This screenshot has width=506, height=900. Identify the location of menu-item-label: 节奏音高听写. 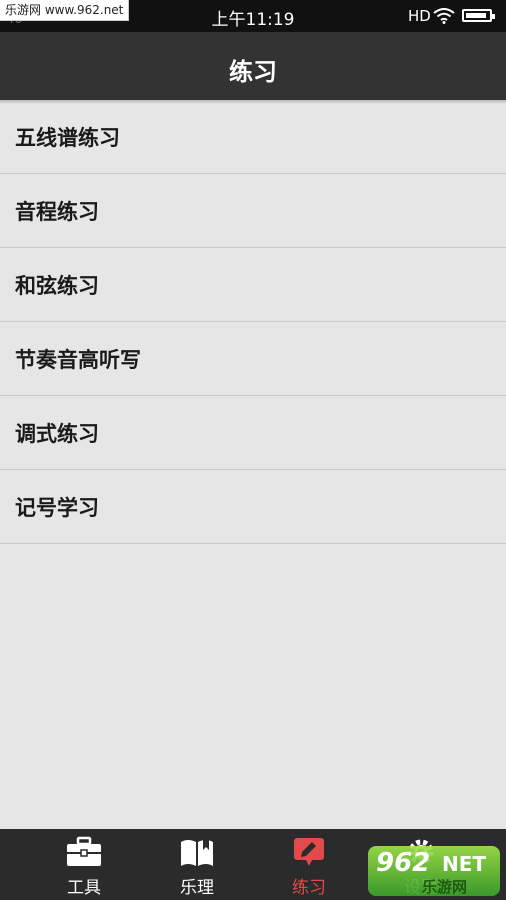
(78, 360).